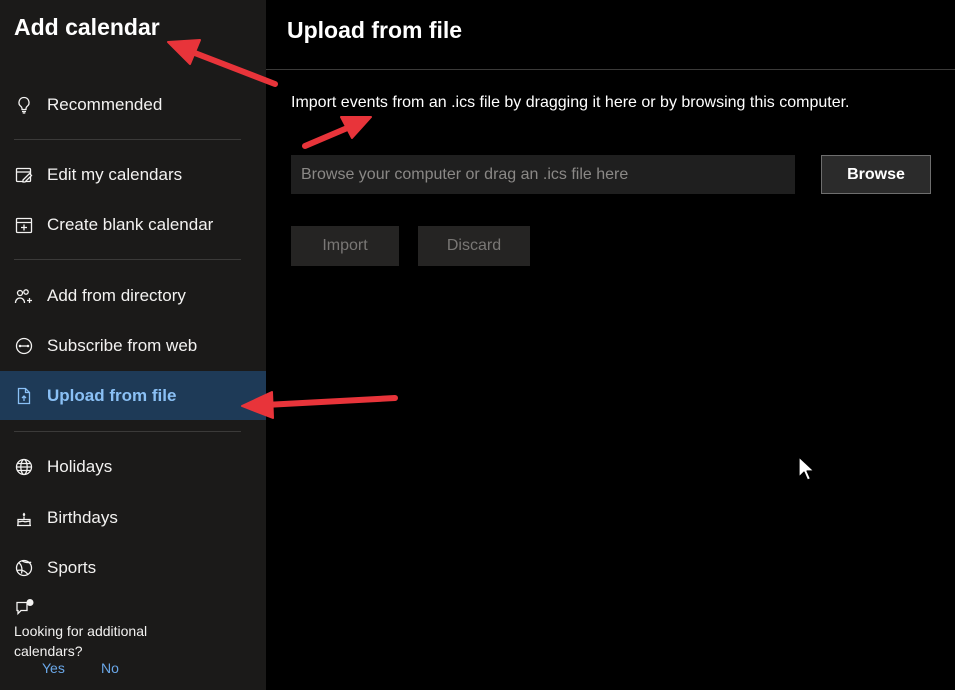  Describe the element at coordinates (81, 641) in the screenshot. I see `feedback-question: Looking for additional calendars?` at that location.